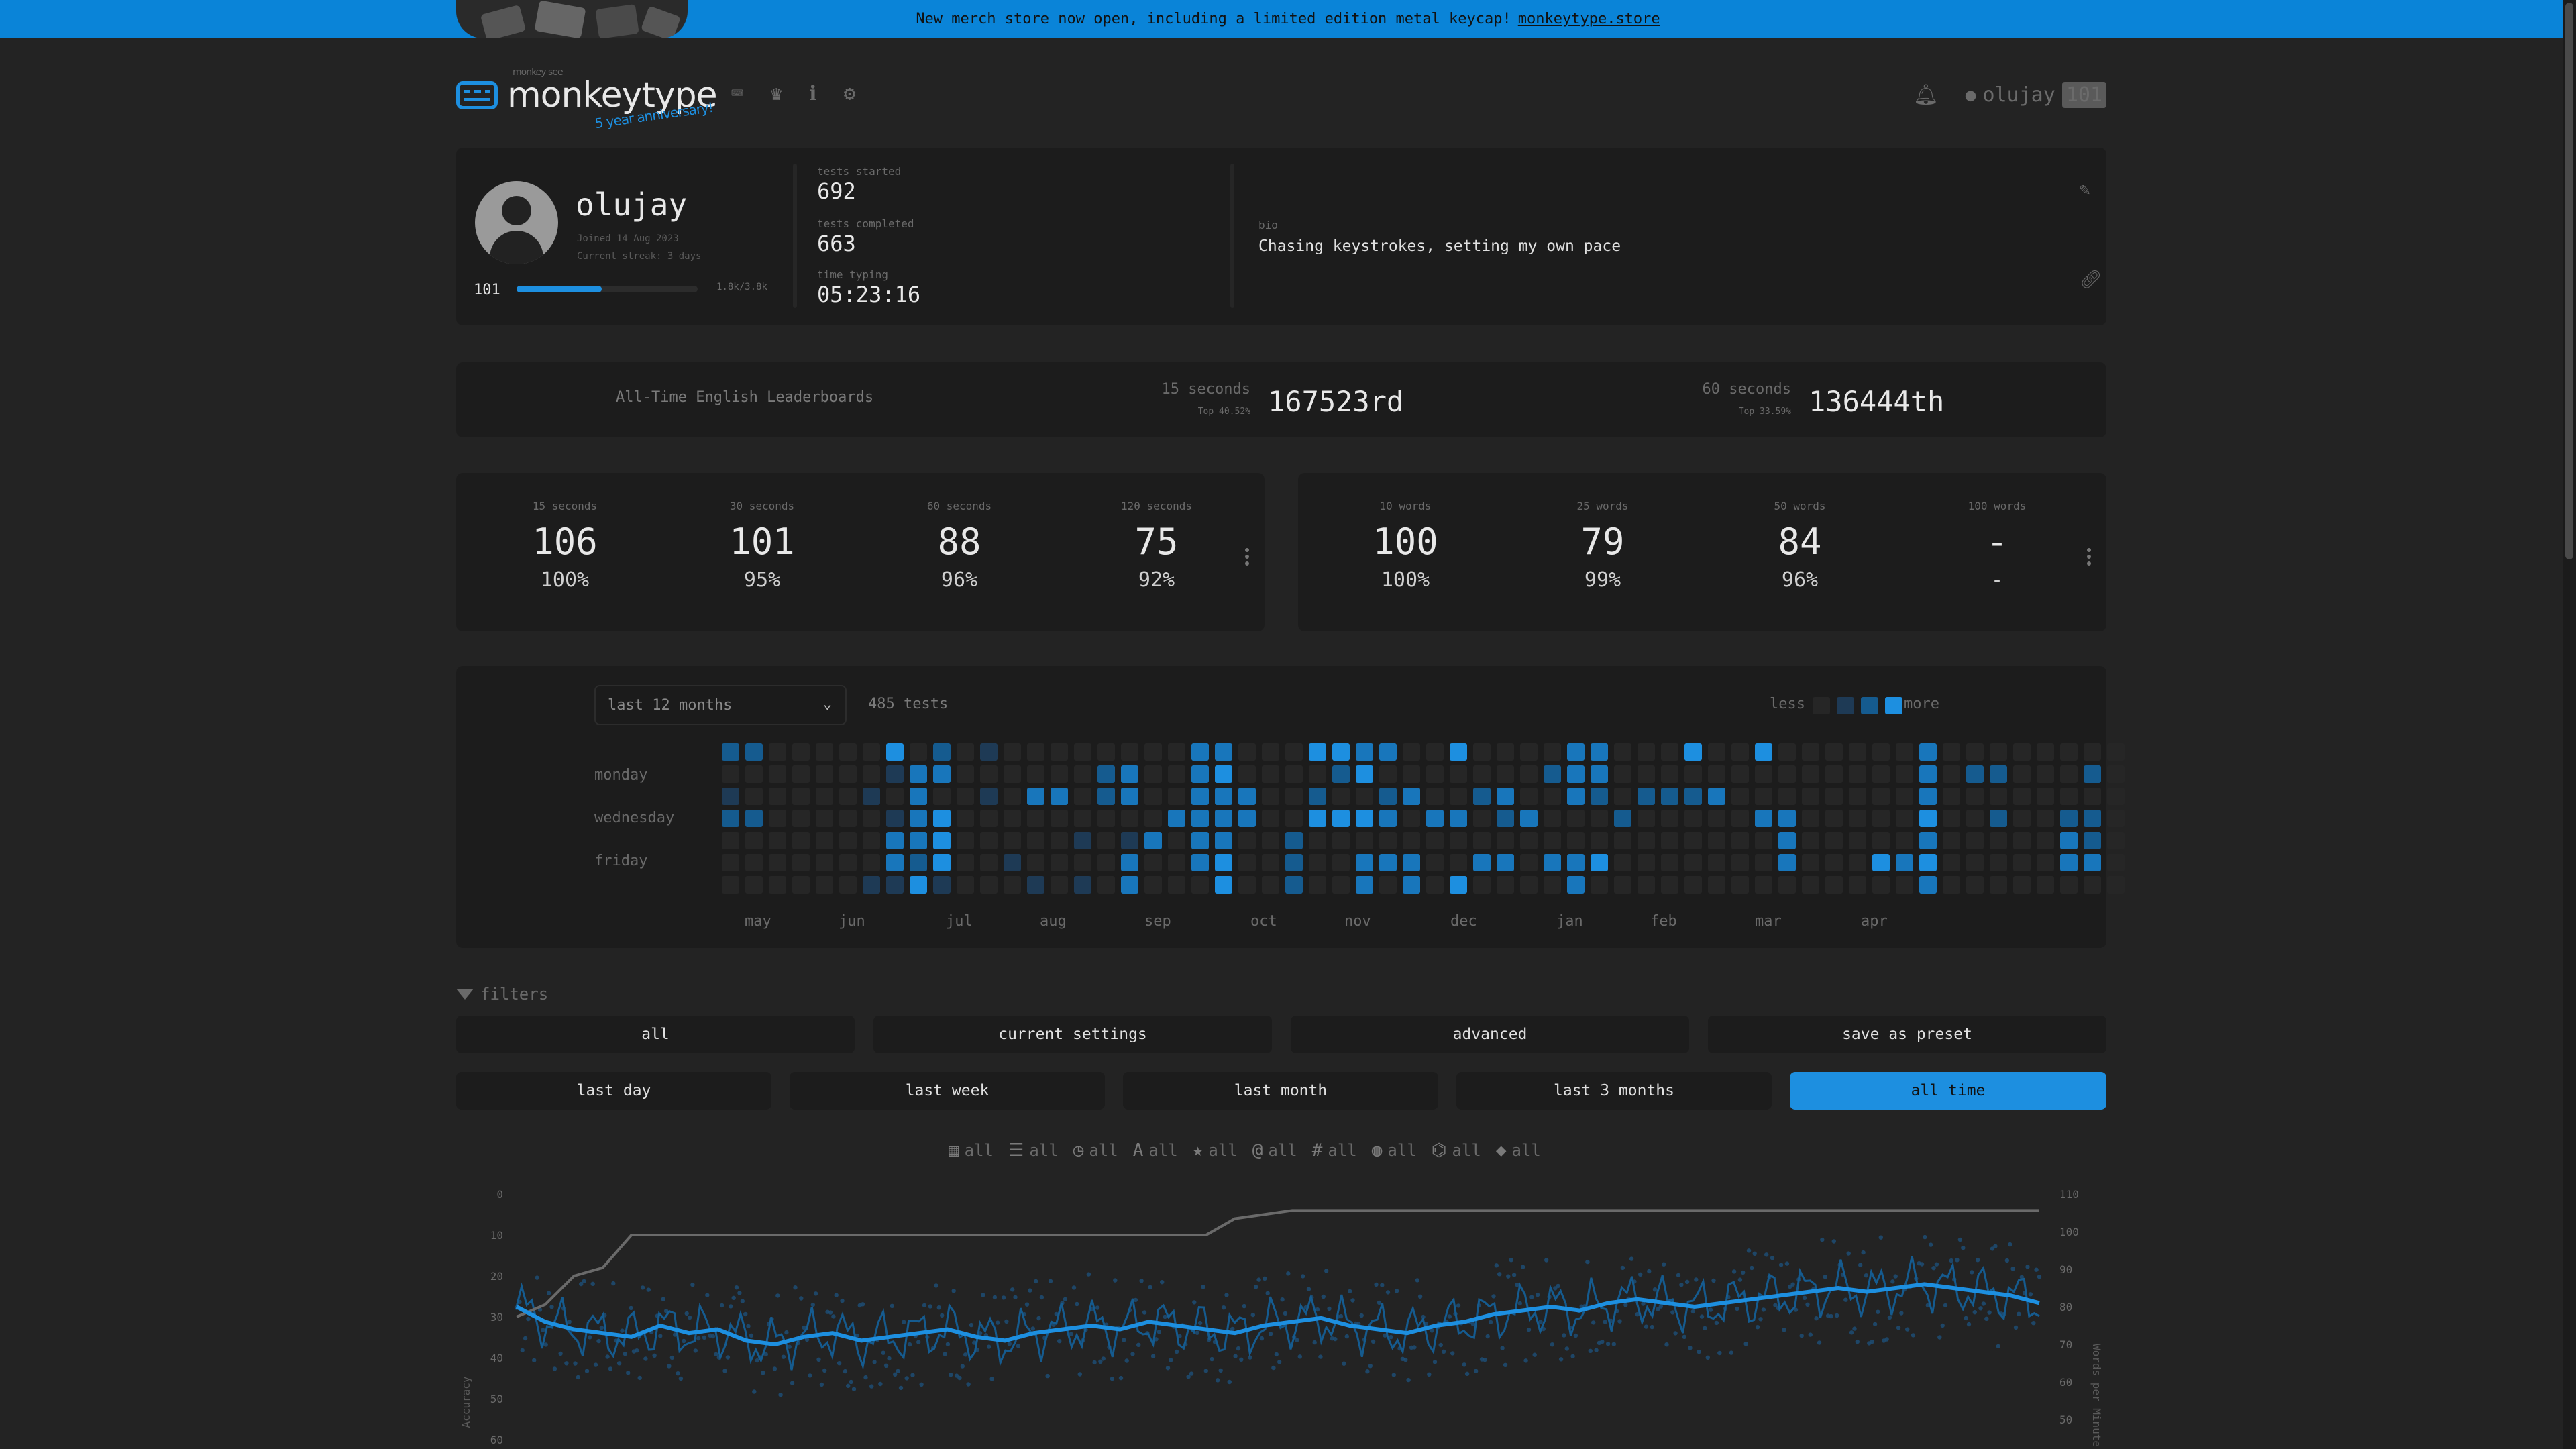  I want to click on pb-cell: 30 seconds 101 95%, so click(762, 546).